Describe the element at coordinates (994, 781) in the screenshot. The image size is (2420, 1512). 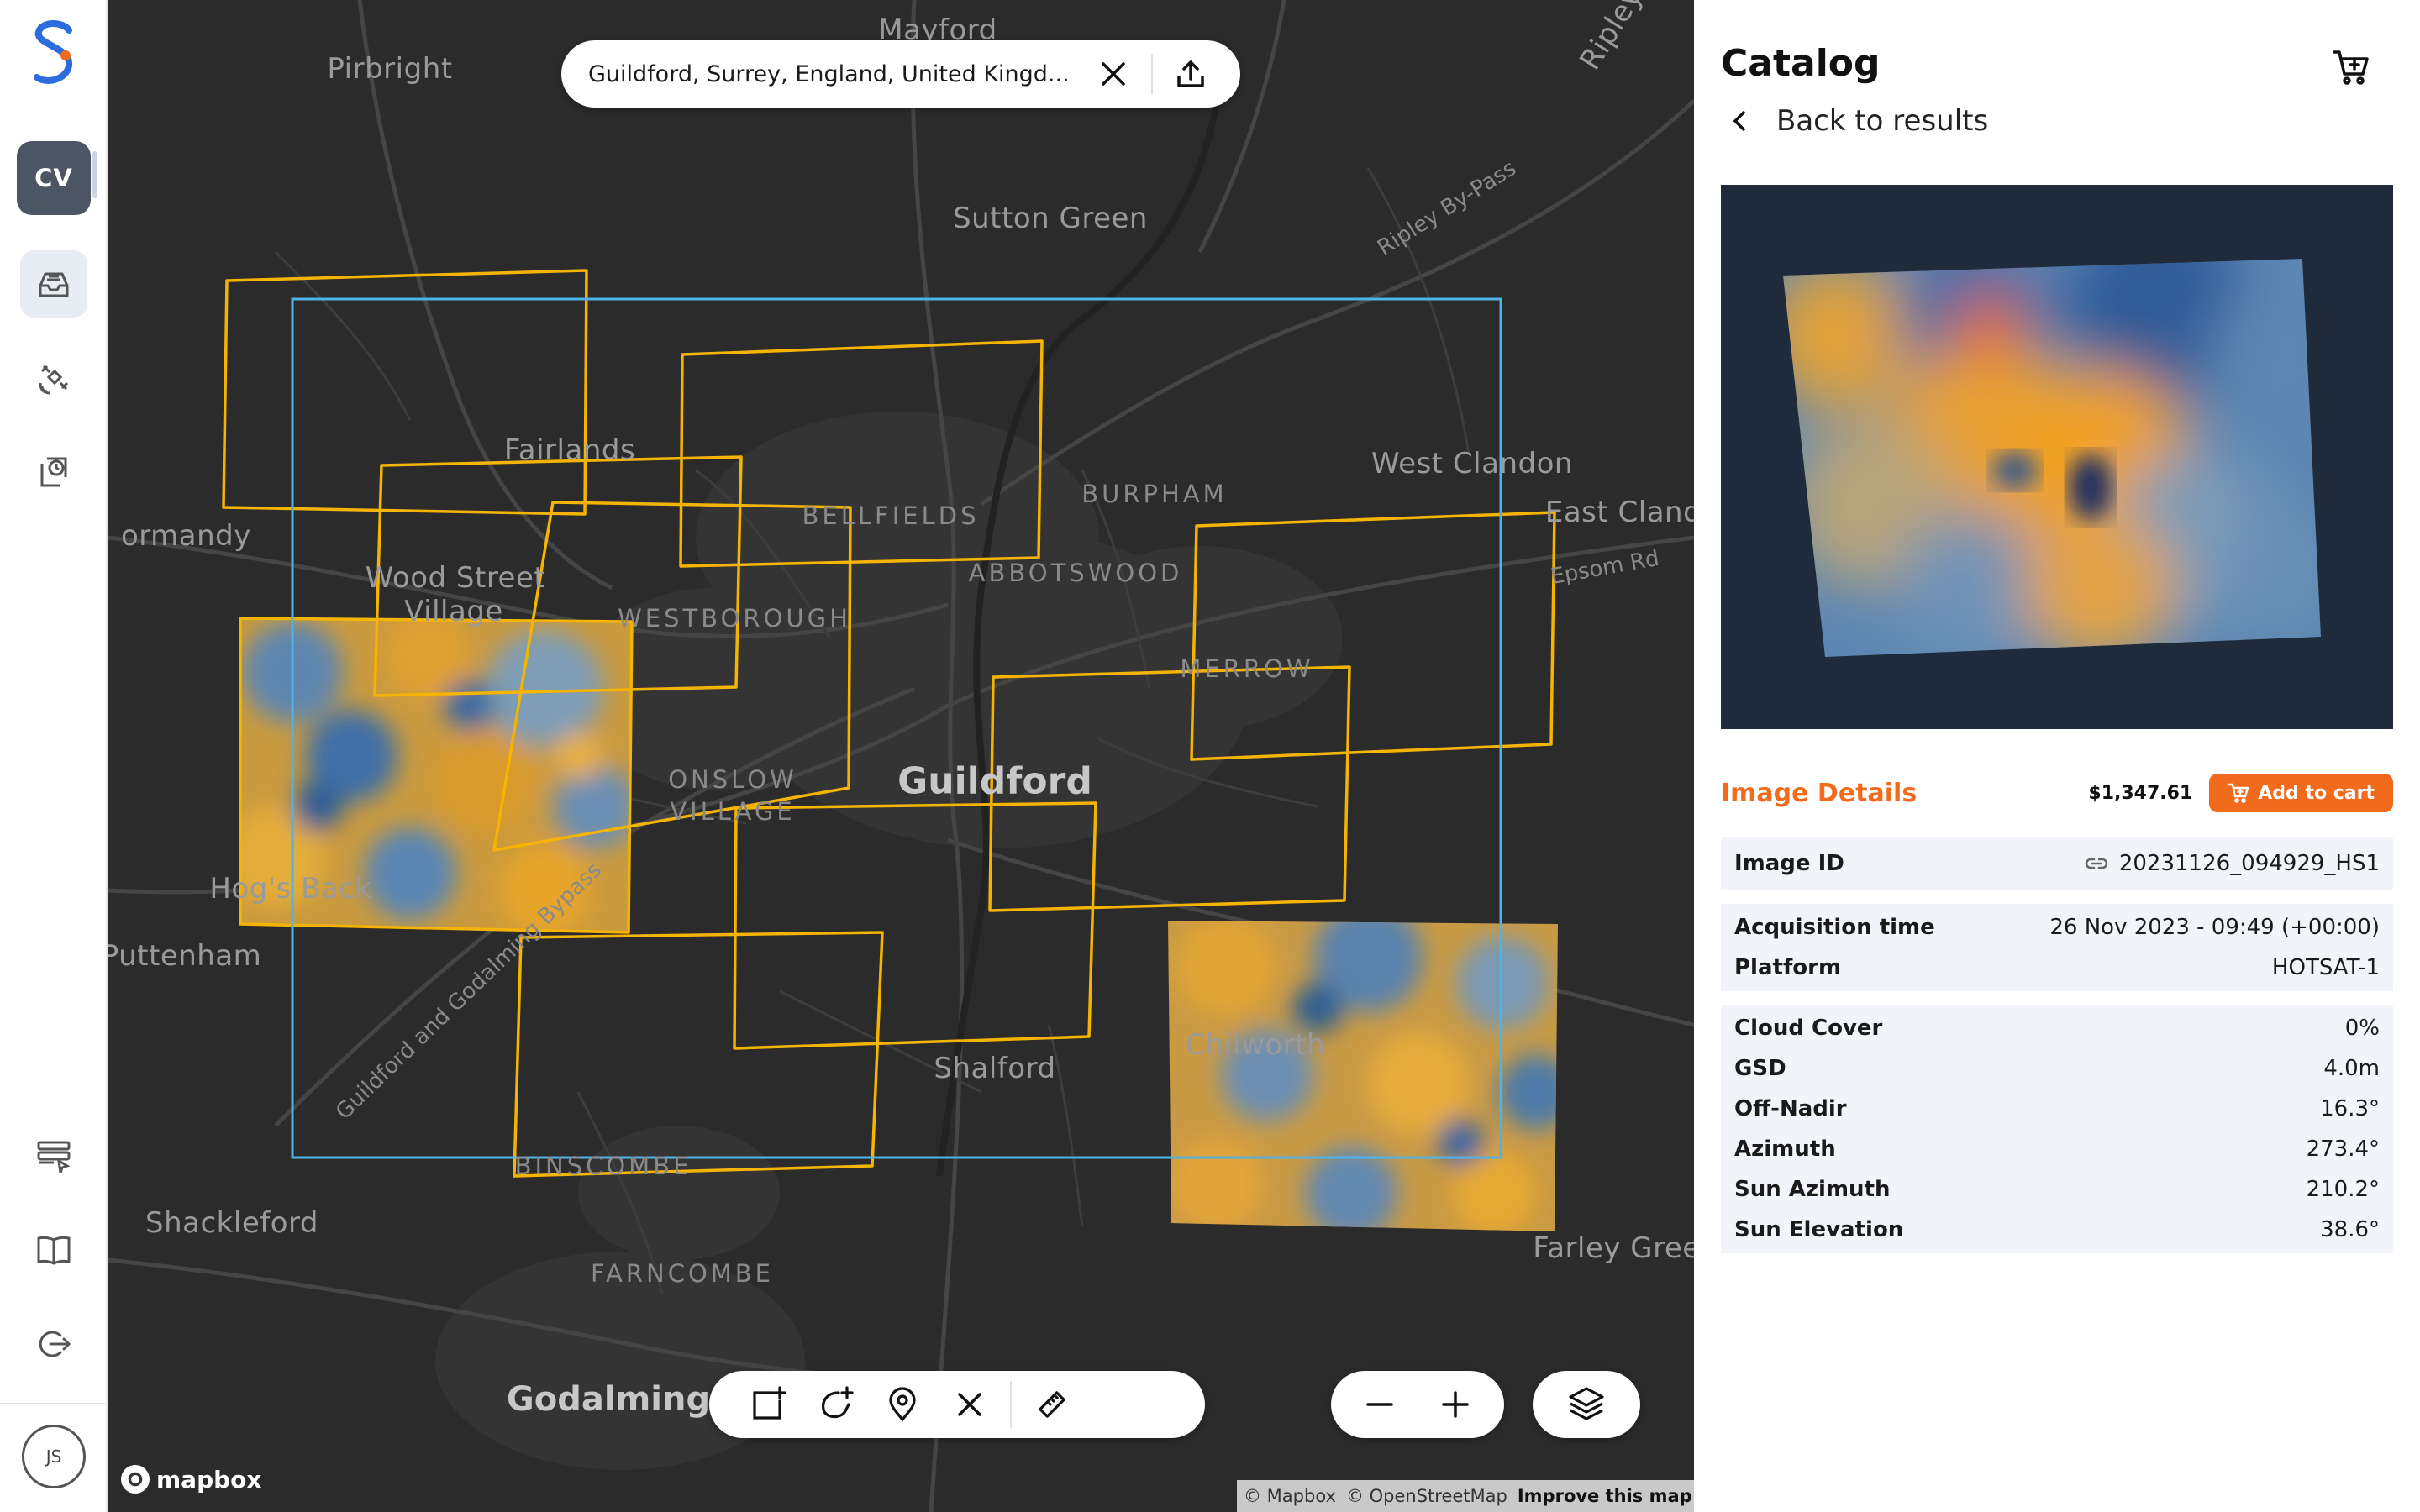
I see `place-label-city: Guildford` at that location.